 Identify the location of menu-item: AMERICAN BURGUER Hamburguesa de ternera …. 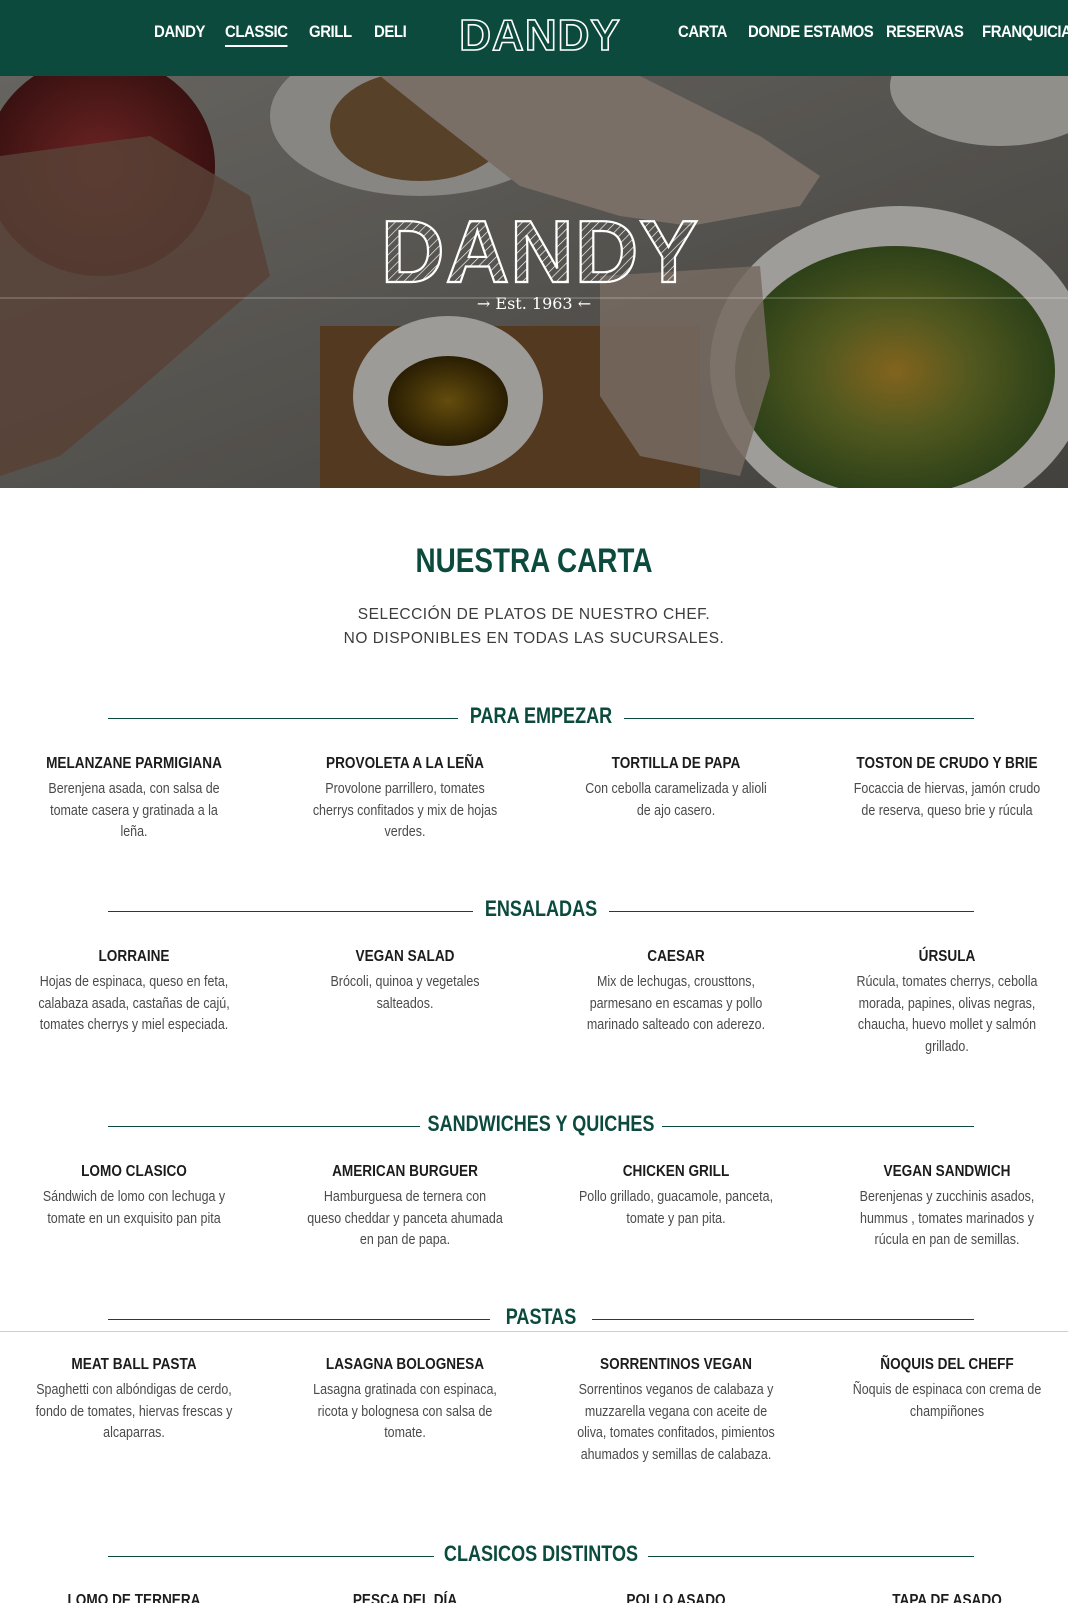
(405, 1207).